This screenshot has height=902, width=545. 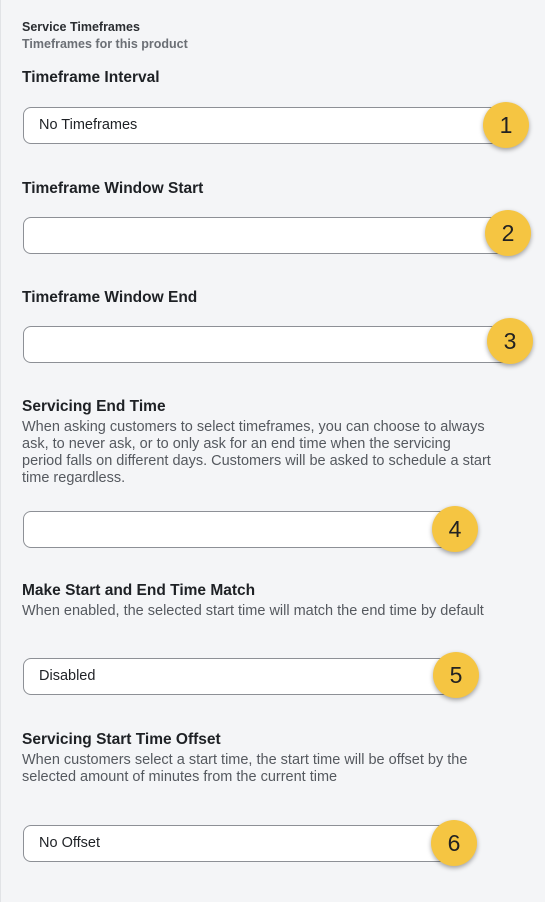 What do you see at coordinates (243, 843) in the screenshot?
I see `servicing-start-time-offset-select: No Offset` at bounding box center [243, 843].